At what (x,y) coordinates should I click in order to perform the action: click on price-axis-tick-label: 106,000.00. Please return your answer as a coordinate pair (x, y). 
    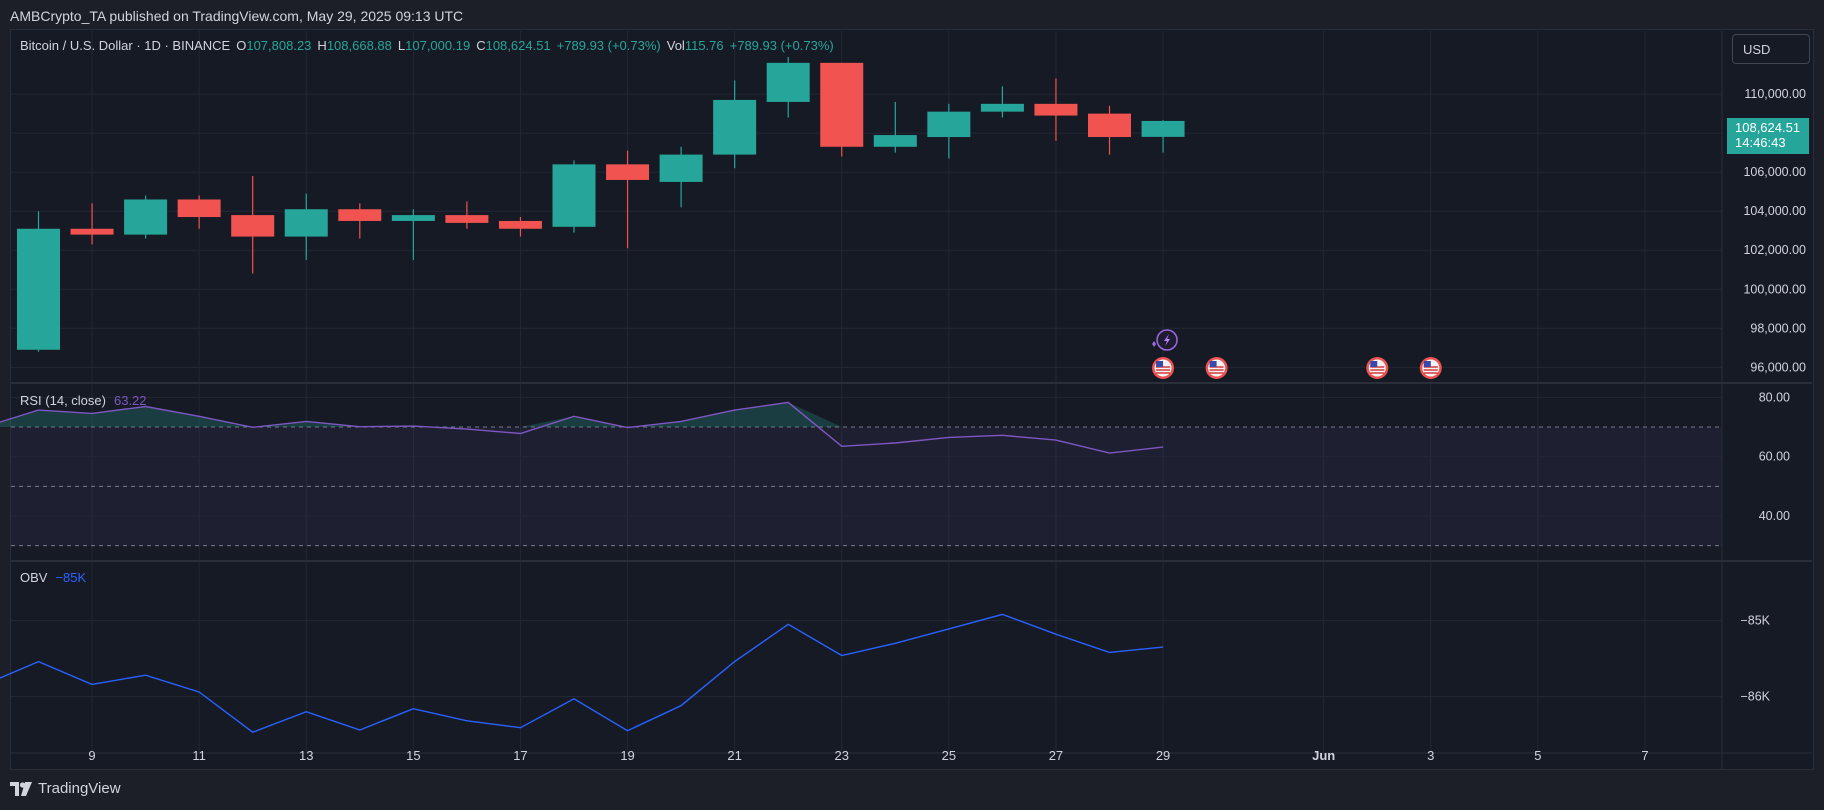
    Looking at the image, I should click on (1774, 172).